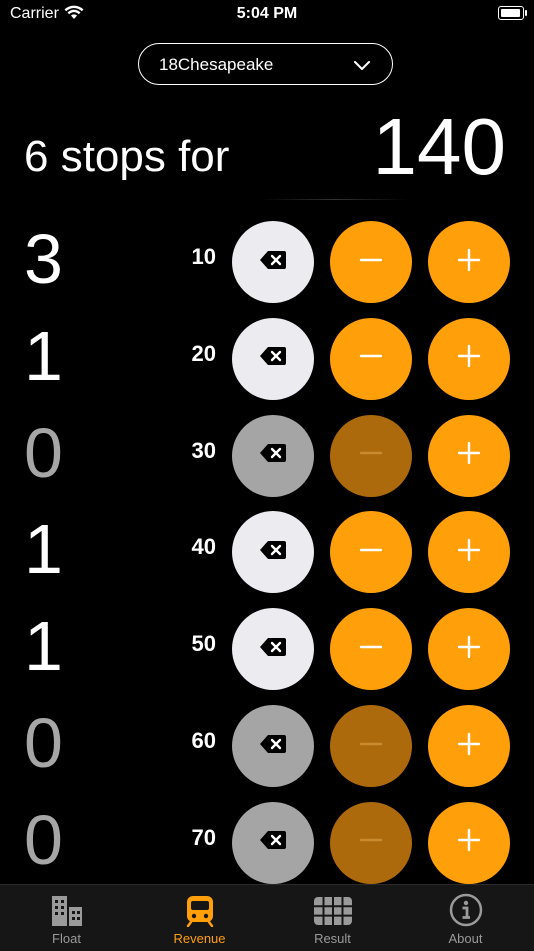 The width and height of the screenshot is (534, 951). I want to click on grid-icon, so click(333, 912).